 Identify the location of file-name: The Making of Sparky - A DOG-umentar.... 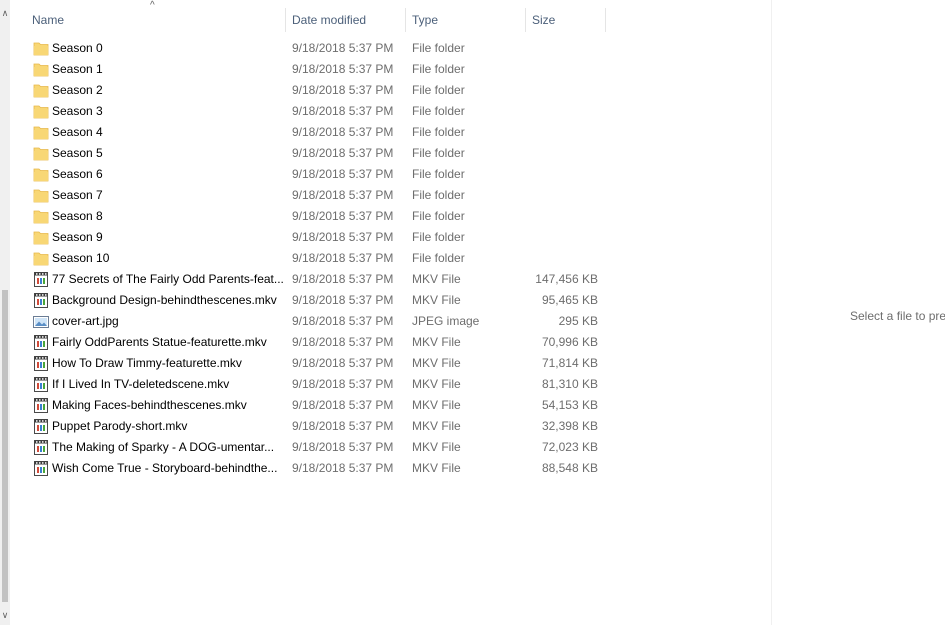
(163, 447).